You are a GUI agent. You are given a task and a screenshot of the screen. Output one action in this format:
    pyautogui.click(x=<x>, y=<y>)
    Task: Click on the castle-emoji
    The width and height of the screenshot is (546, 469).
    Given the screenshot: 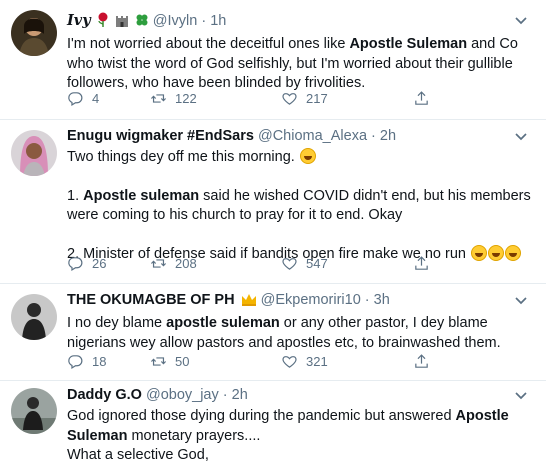 What is the action you would take?
    pyautogui.click(x=122, y=23)
    